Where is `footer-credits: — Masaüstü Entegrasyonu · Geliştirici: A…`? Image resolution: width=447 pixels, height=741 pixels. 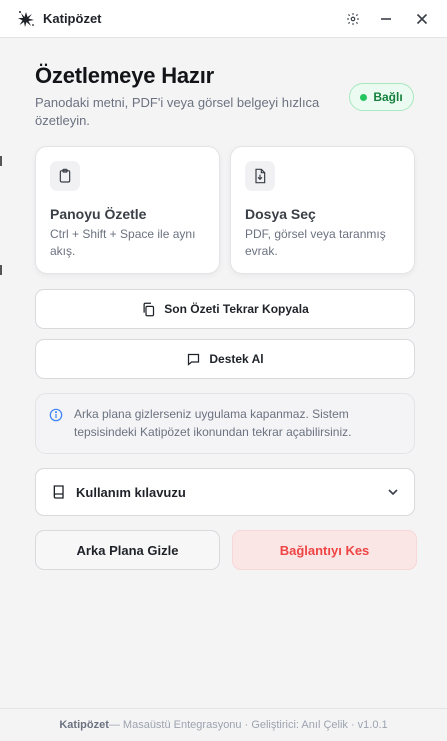
footer-credits: — Masaüstü Entegrasyonu · Geliştirici: A… is located at coordinates (248, 725).